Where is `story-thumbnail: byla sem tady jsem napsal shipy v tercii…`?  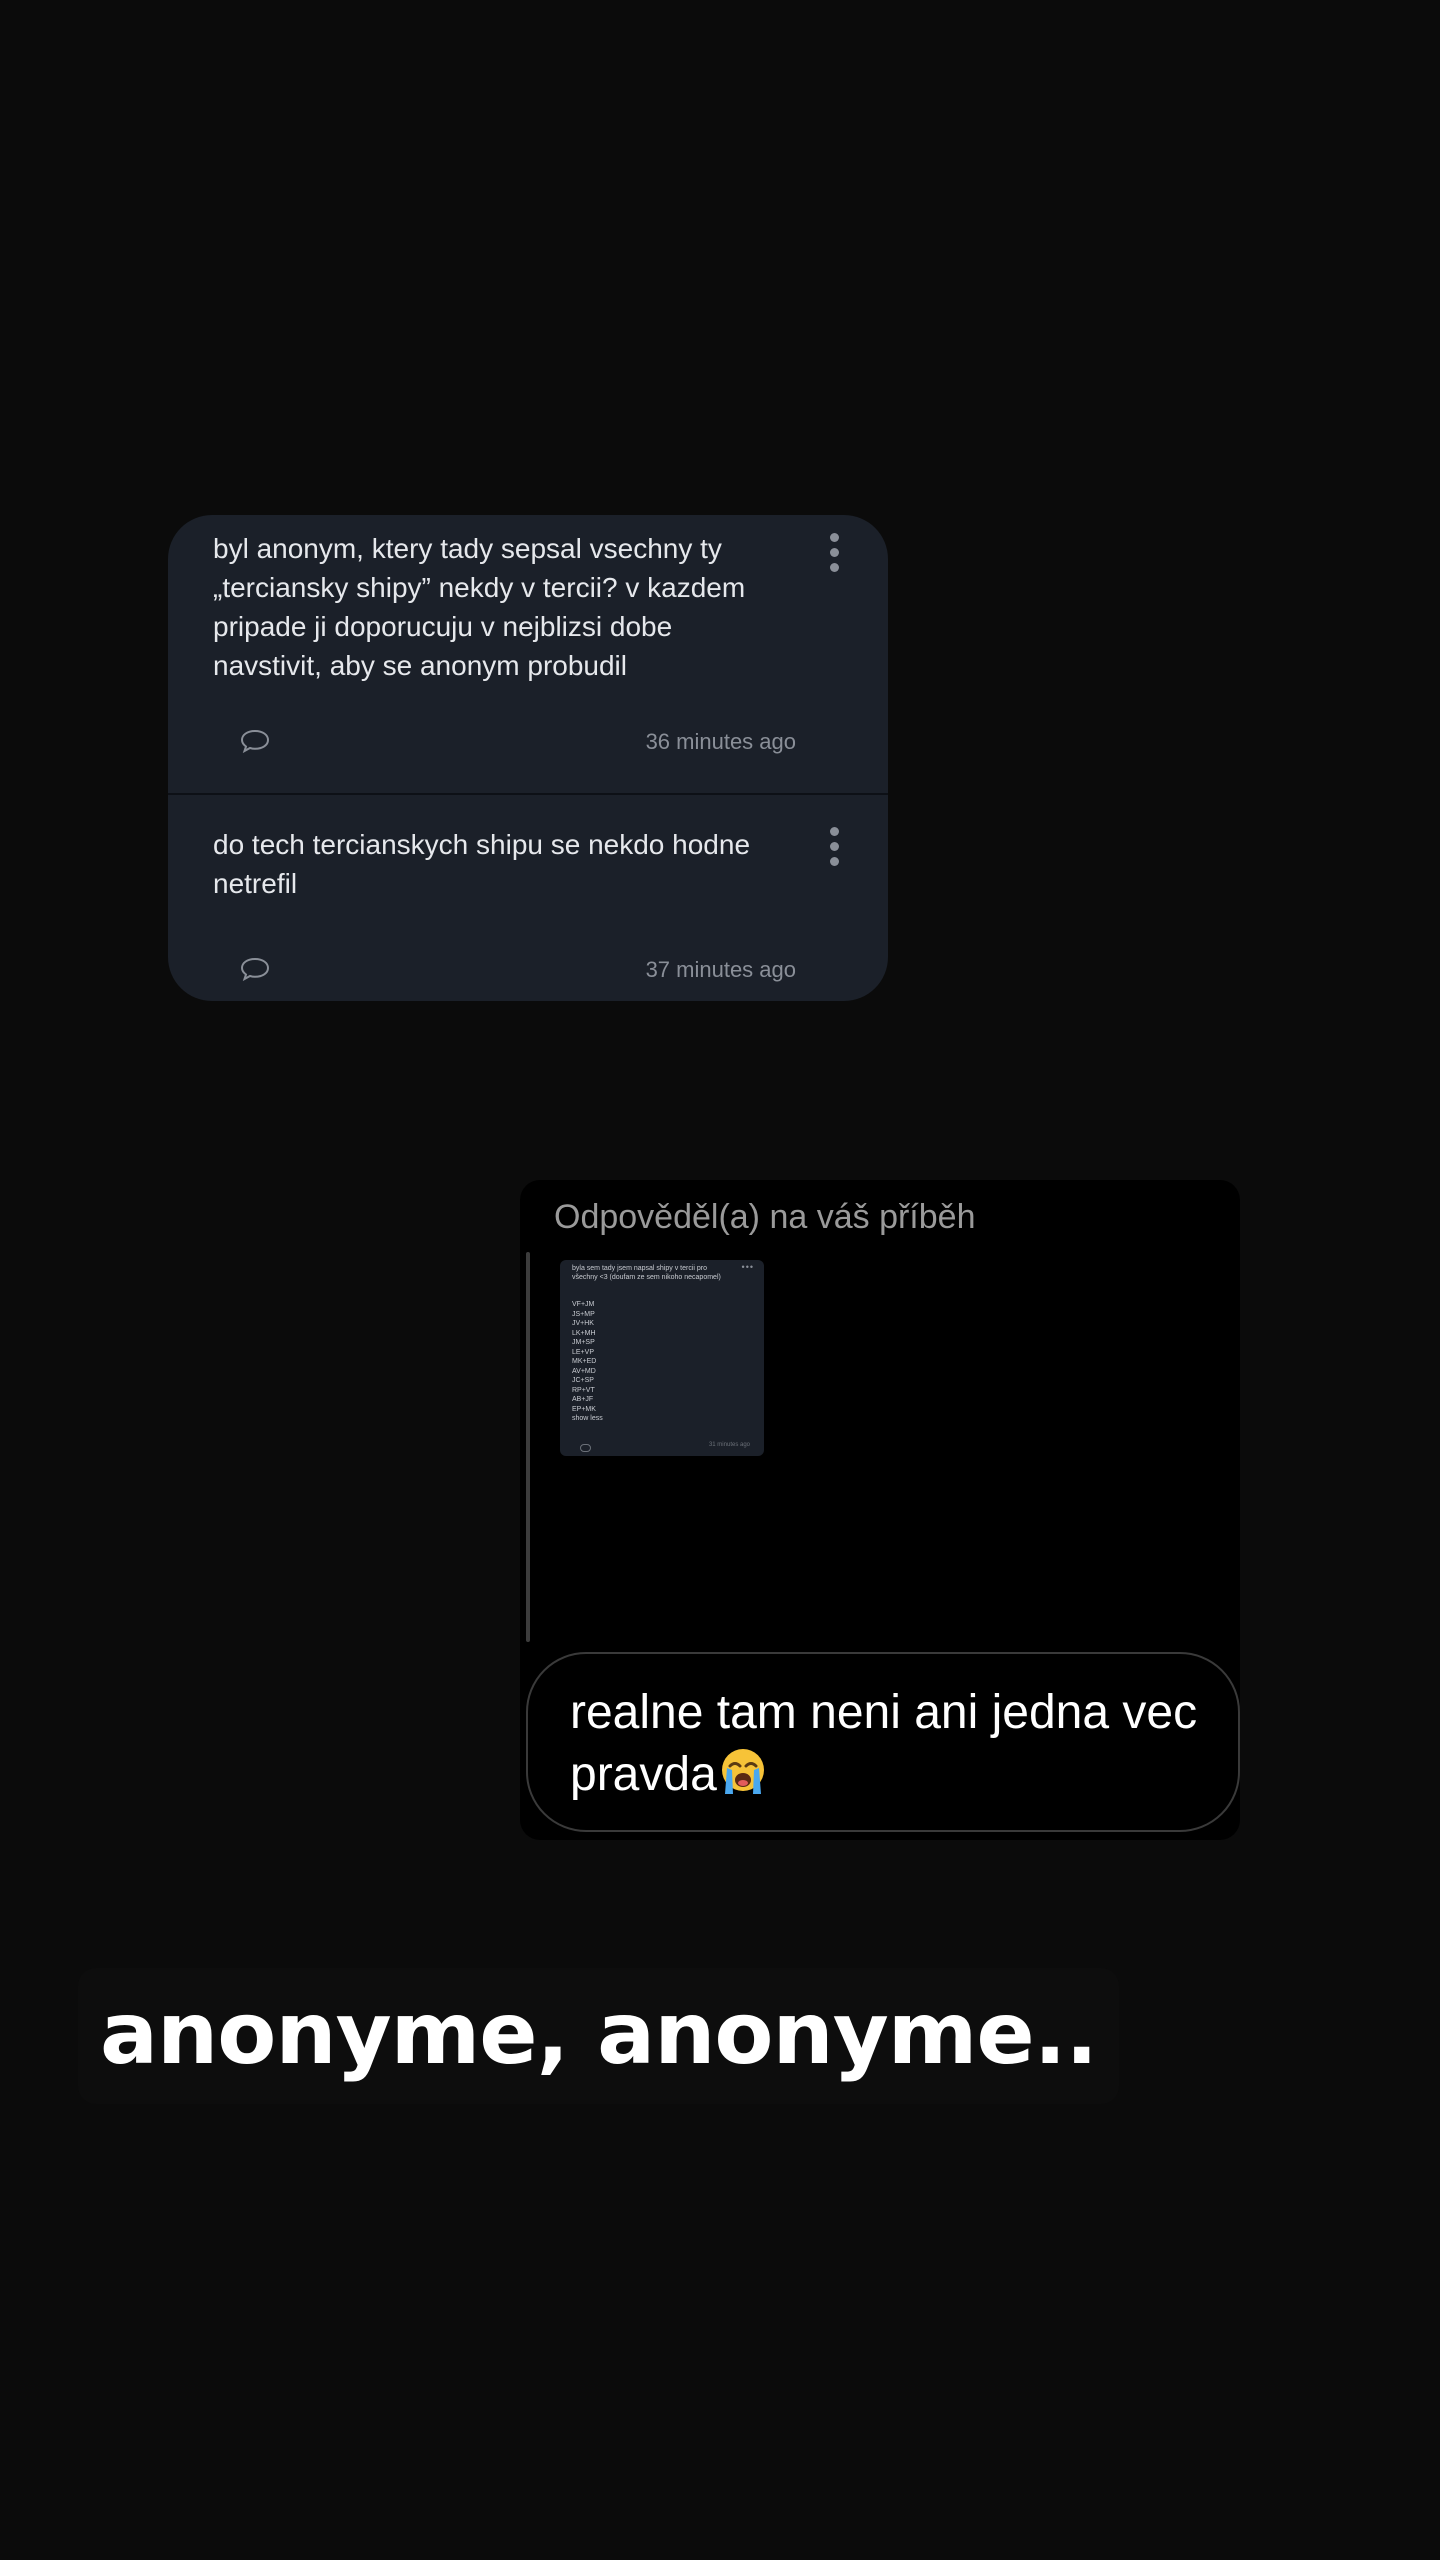 story-thumbnail: byla sem tady jsem napsal shipy v tercii… is located at coordinates (662, 1358).